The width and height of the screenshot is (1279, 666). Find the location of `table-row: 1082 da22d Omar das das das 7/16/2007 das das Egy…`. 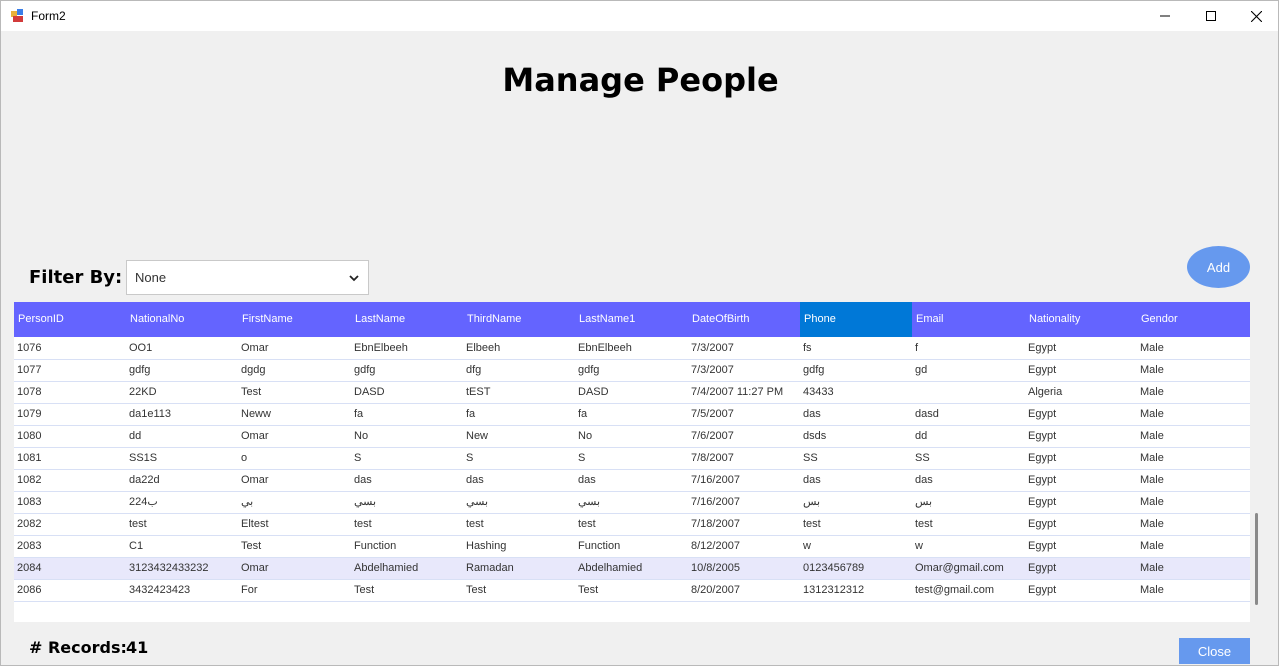

table-row: 1082 da22d Omar das das das 7/16/2007 das das Egy… is located at coordinates (632, 481).